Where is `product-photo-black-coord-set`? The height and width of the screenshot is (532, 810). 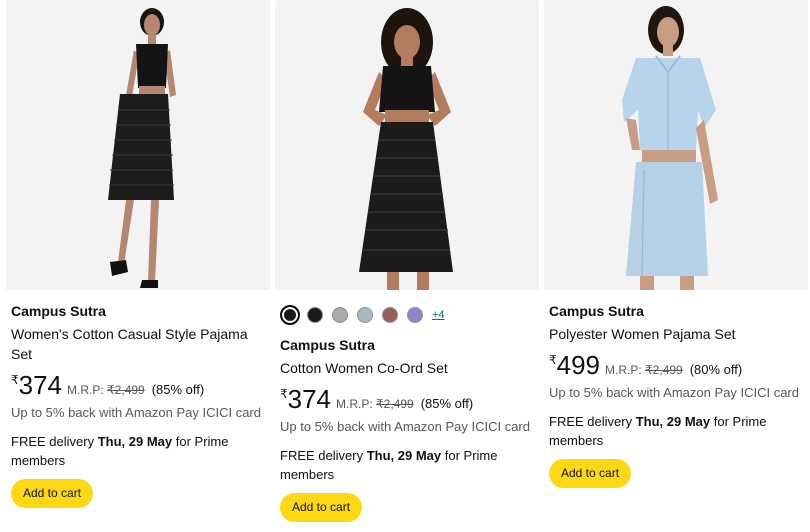
product-photo-black-coord-set is located at coordinates (406, 149).